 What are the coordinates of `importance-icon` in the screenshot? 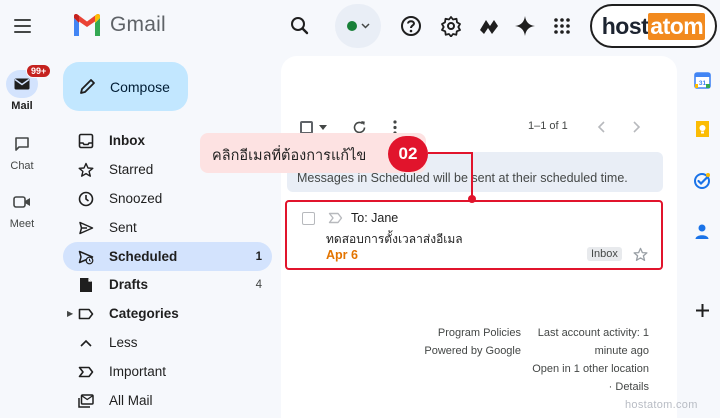 It's located at (335, 218).